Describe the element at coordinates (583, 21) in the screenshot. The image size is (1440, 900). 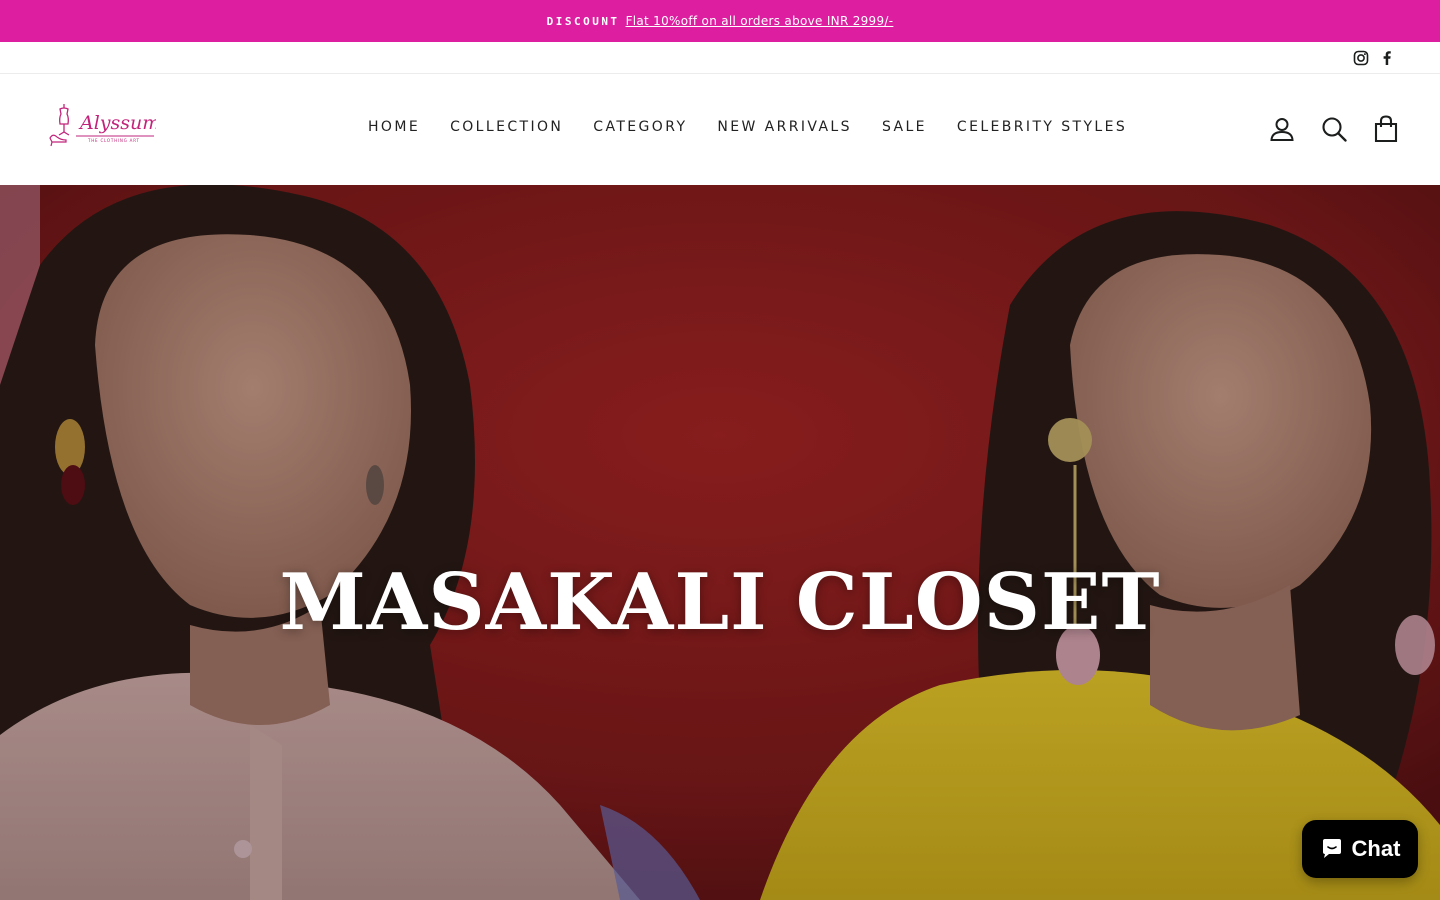
I see `announcement-label: DISCOUNT` at that location.